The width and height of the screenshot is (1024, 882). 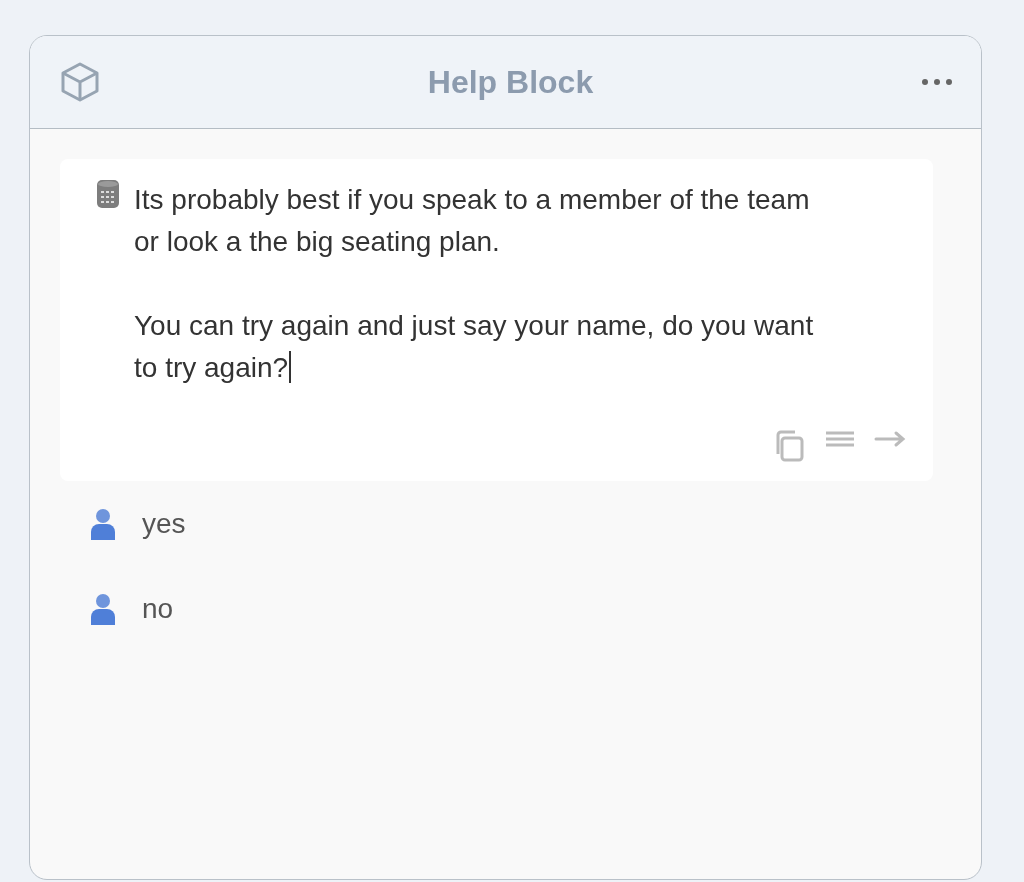 What do you see at coordinates (472, 221) in the screenshot?
I see `message-text: Its probably best if you speak to a member of the team or look a the big seating plan.` at bounding box center [472, 221].